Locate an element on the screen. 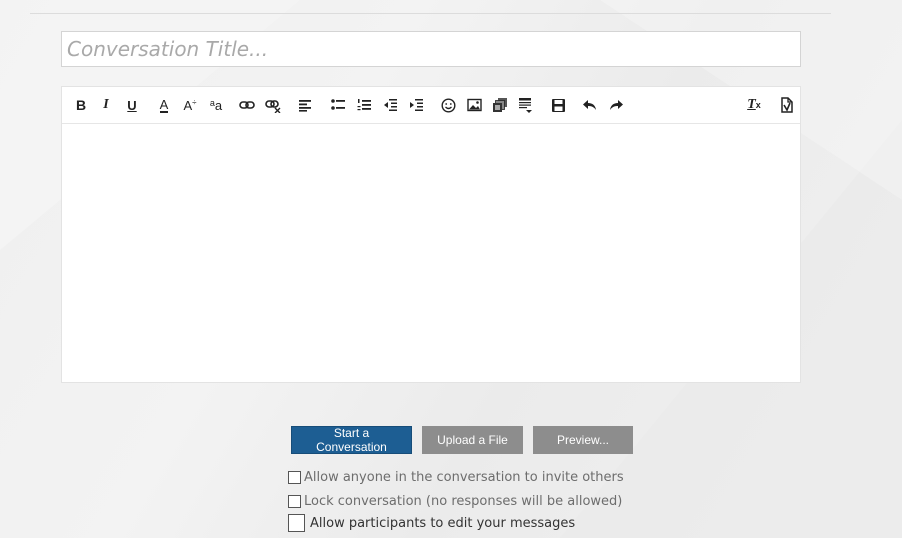 Image resolution: width=902 pixels, height=538 pixels. numbered-list-button is located at coordinates (364, 105).